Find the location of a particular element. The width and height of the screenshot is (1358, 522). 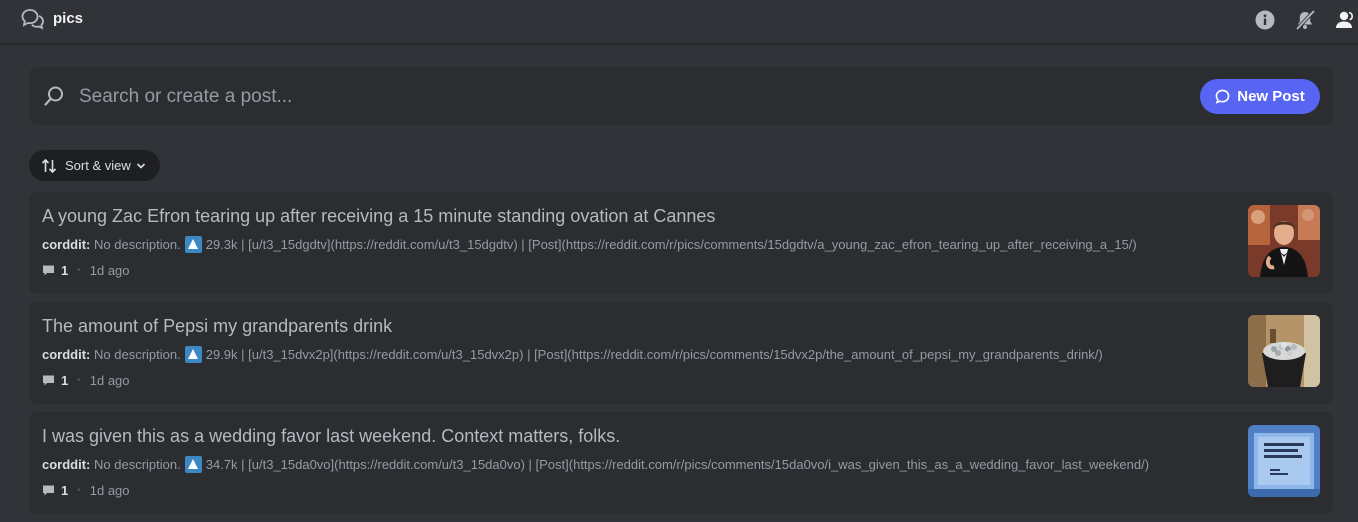

chat-bubble-icon is located at coordinates (1222, 96).